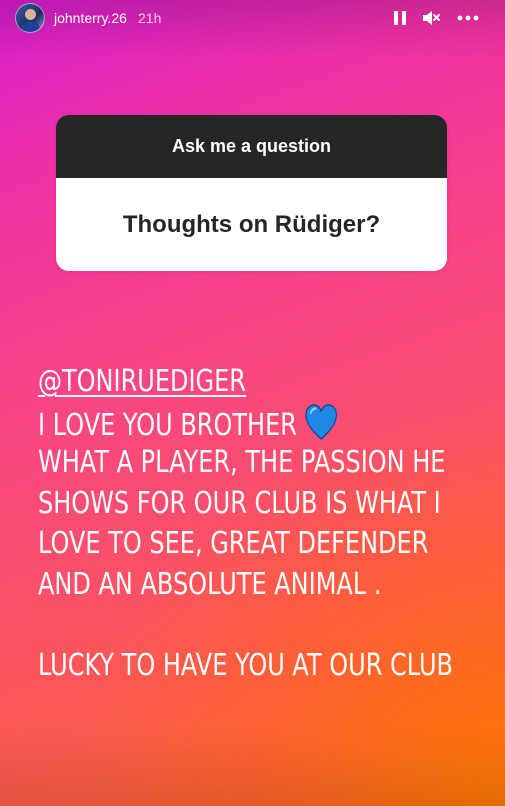 The height and width of the screenshot is (806, 505). I want to click on question-sticker: Ask me a question Thoughts on Rüdiger?, so click(251, 193).